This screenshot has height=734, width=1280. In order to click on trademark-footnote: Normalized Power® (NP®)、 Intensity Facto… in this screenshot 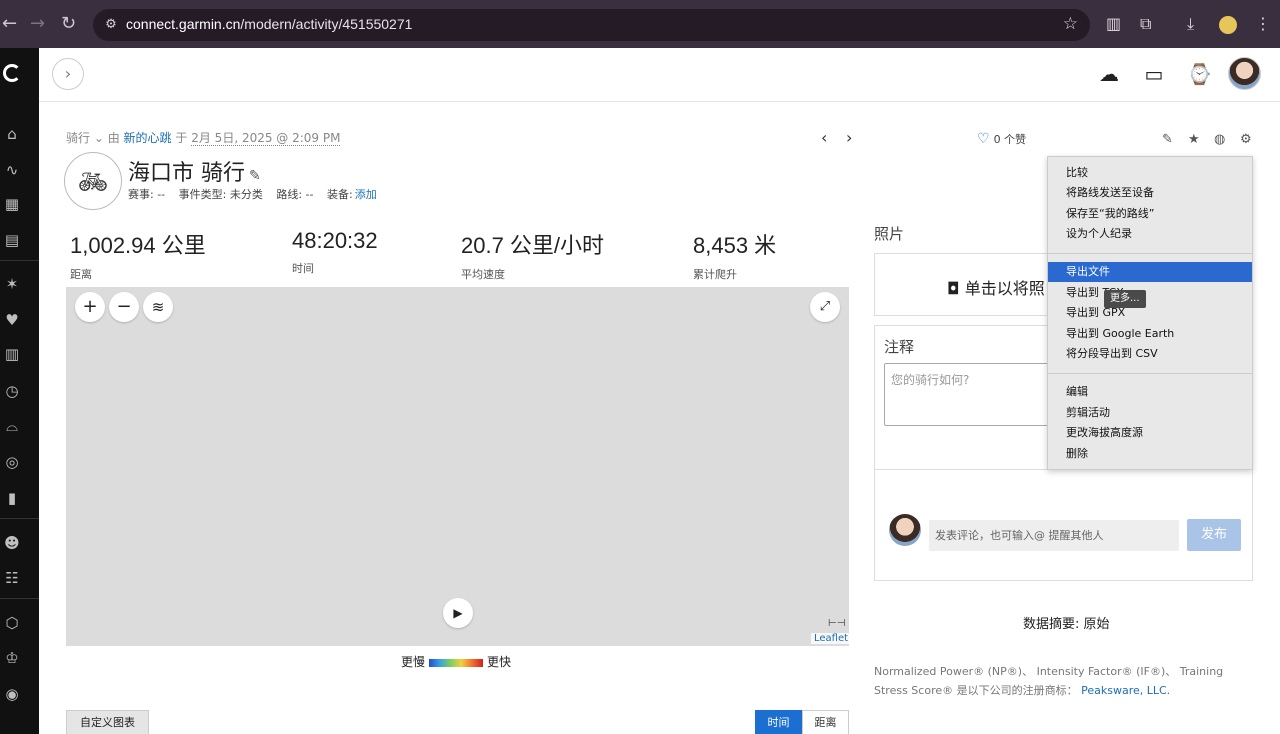, I will do `click(1049, 681)`.